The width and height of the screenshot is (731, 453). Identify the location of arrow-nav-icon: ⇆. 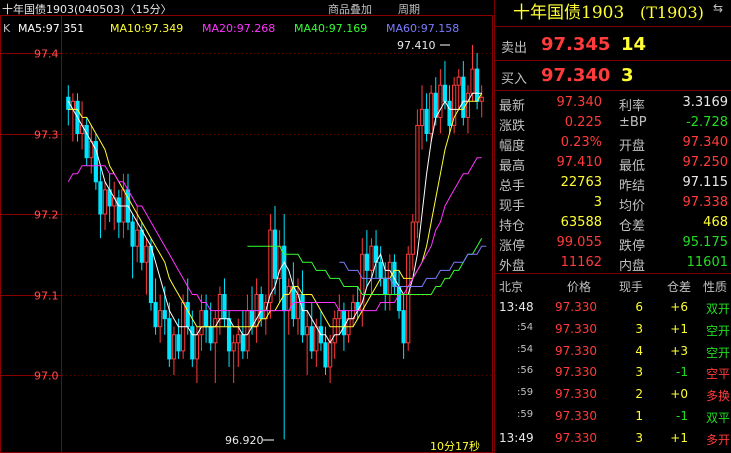
(718, 8).